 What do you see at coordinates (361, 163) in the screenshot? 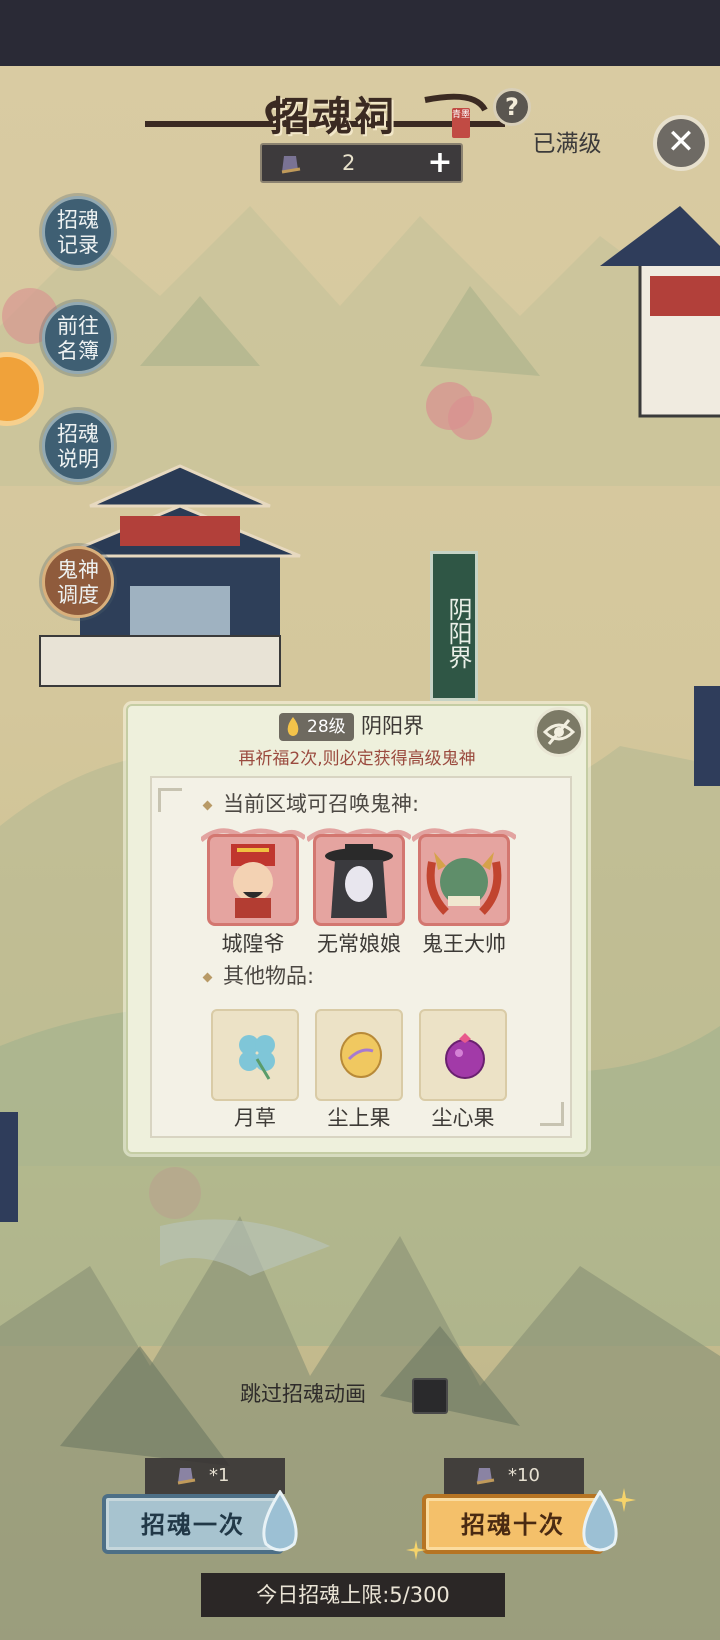
I see `summon-ticket-counter: 2 +` at bounding box center [361, 163].